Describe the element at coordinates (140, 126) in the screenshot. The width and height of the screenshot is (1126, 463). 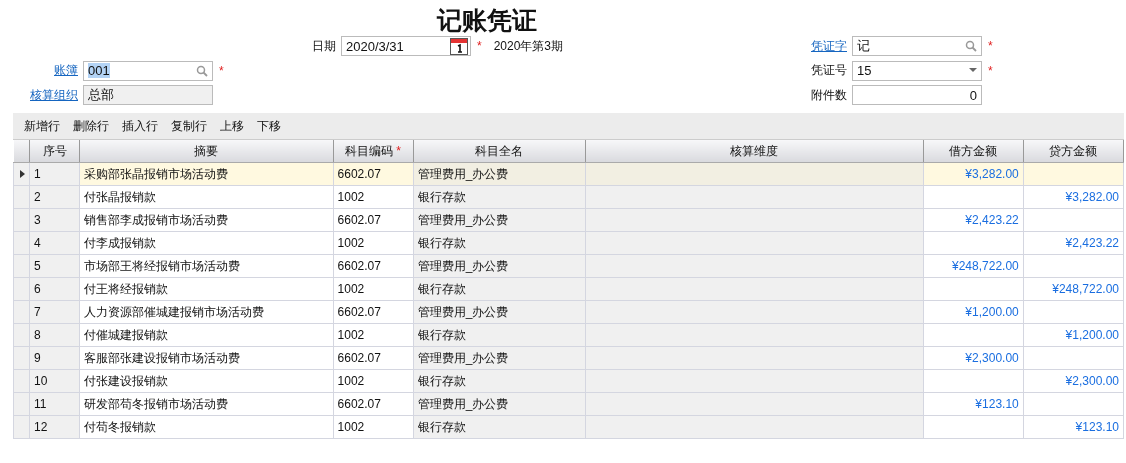
I see `toolbar-button: 插入行` at that location.